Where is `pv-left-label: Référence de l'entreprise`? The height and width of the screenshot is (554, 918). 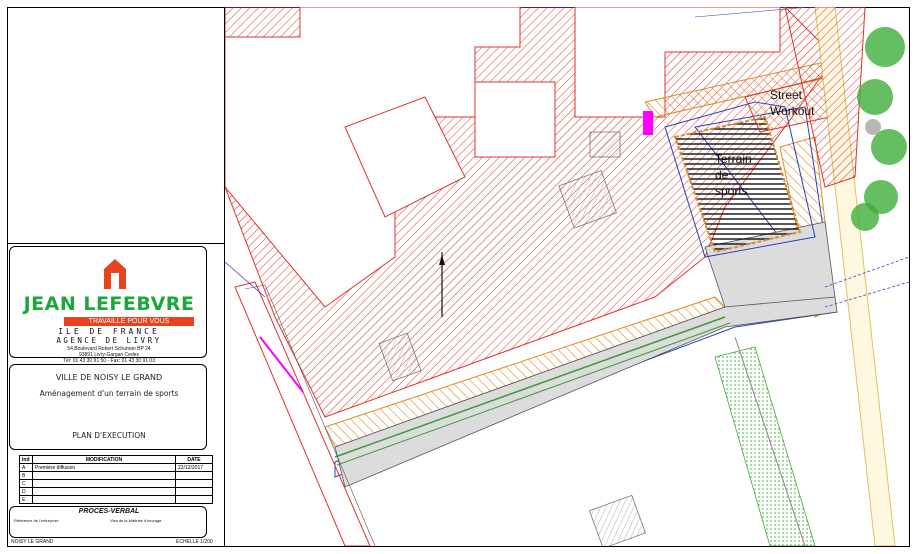 pv-left-label: Référence de l'entreprise is located at coordinates (36, 520).